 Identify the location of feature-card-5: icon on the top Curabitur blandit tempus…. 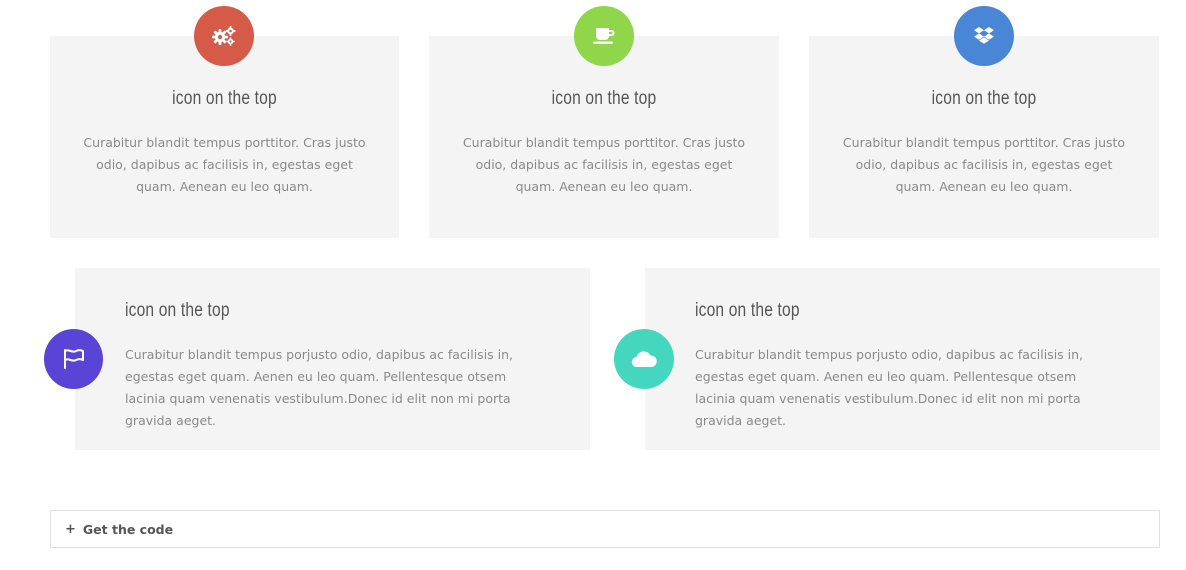
(902, 359).